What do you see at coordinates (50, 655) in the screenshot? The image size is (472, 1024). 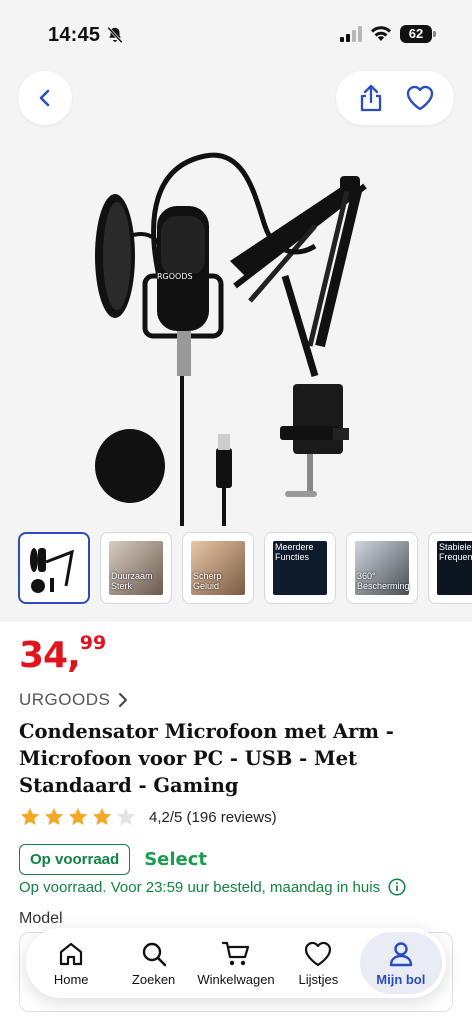 I see `price-integer: 34,` at bounding box center [50, 655].